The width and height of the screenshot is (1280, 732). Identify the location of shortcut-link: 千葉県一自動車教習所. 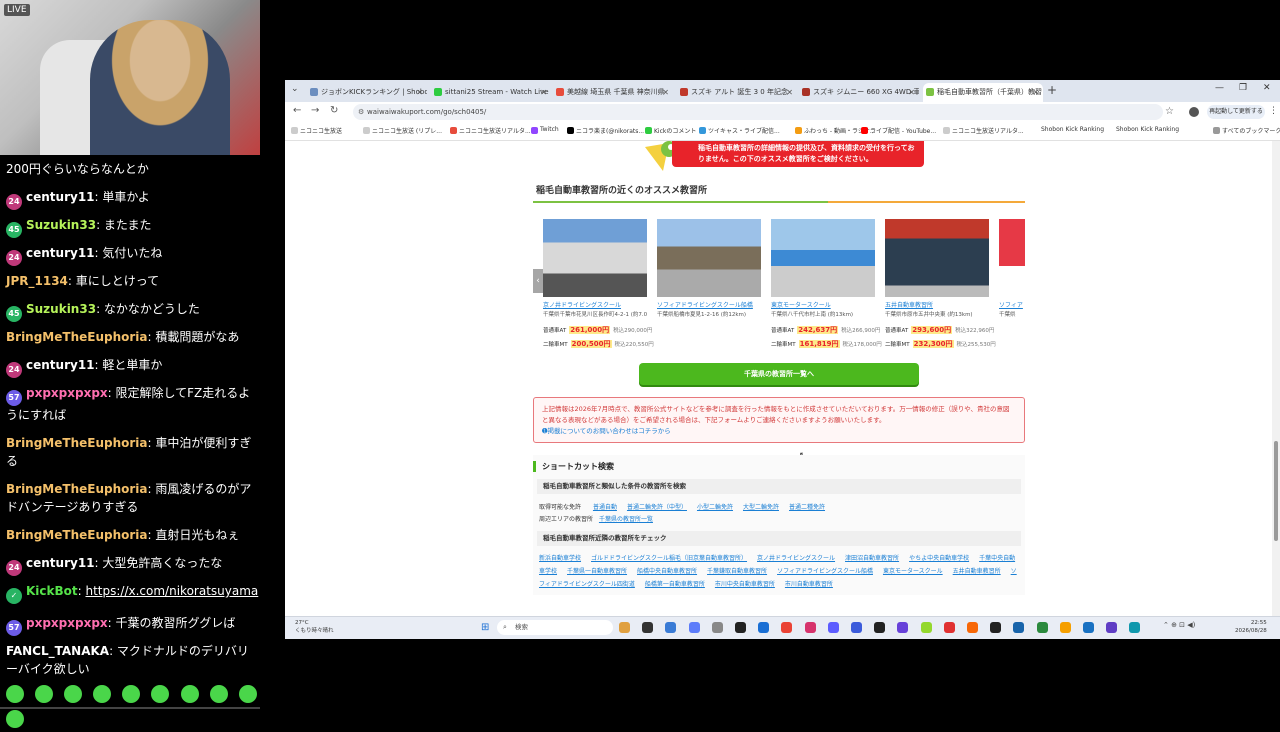
(597, 571).